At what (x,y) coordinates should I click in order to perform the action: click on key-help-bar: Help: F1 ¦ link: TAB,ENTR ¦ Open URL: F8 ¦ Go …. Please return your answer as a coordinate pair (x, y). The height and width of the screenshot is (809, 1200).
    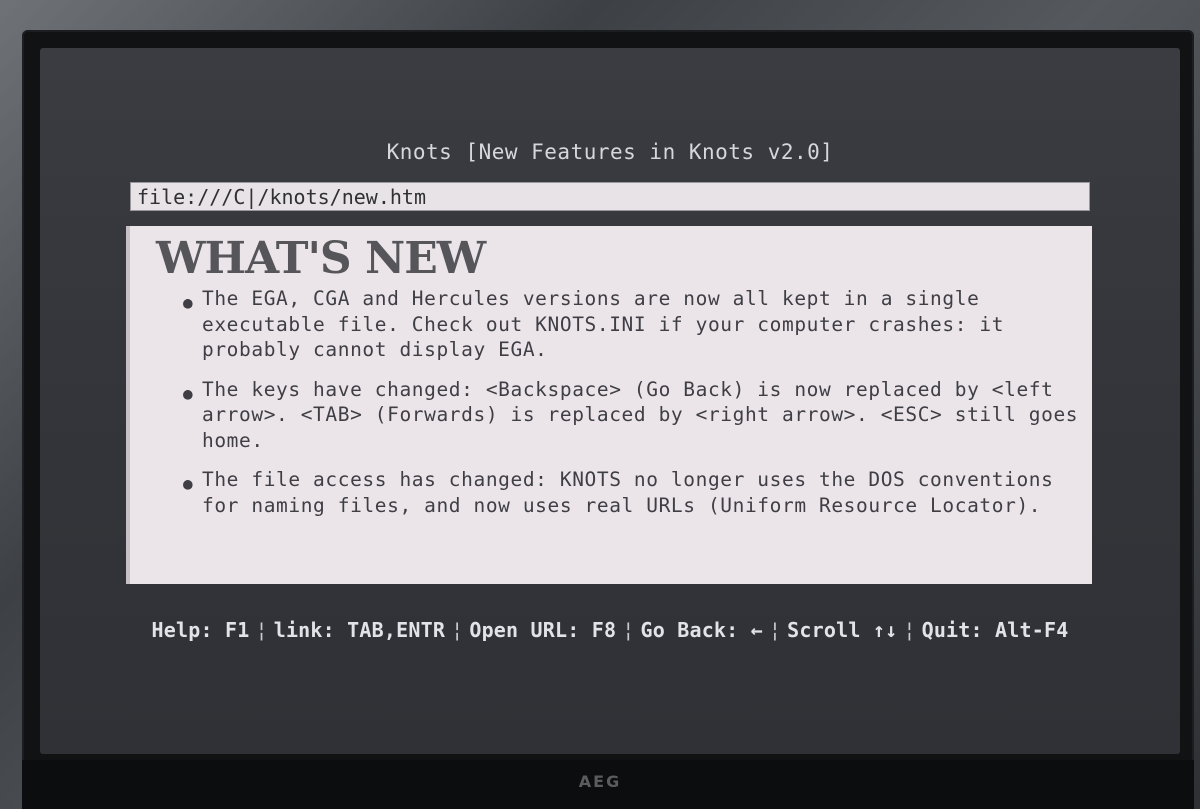
    Looking at the image, I should click on (610, 630).